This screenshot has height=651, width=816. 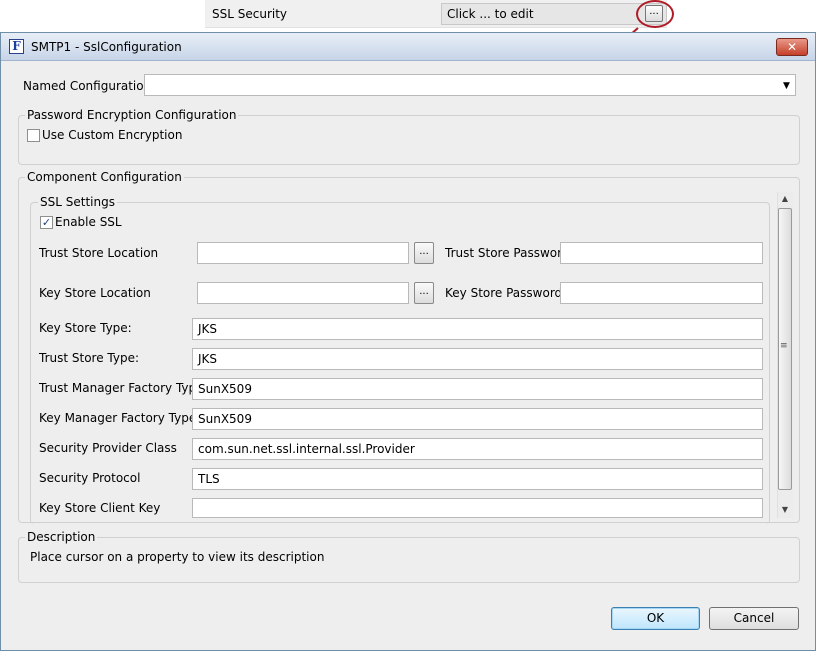 What do you see at coordinates (90, 478) in the screenshot?
I see `security-protocol-label: Security Protocol` at bounding box center [90, 478].